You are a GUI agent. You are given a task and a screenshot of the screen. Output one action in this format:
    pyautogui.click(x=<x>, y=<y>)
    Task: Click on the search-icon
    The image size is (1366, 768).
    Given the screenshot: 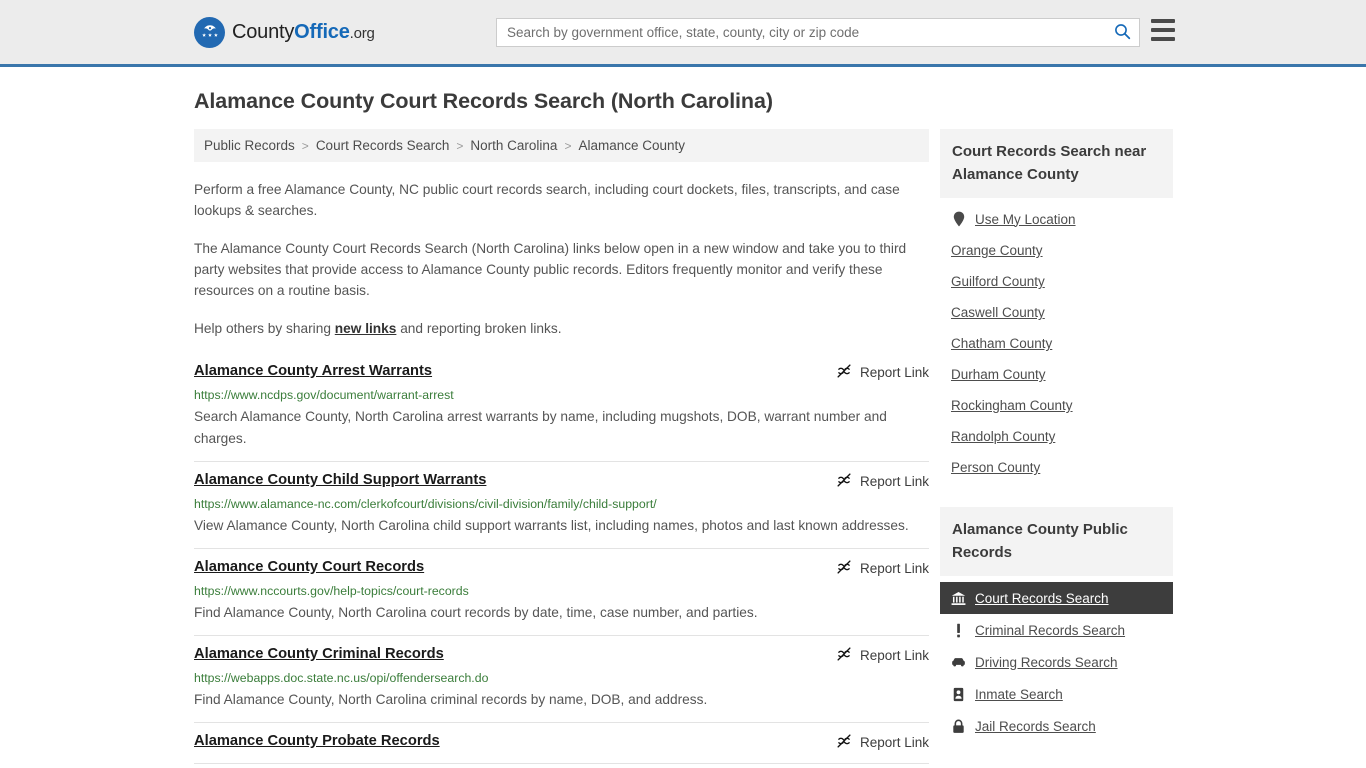 What is the action you would take?
    pyautogui.click(x=1122, y=33)
    